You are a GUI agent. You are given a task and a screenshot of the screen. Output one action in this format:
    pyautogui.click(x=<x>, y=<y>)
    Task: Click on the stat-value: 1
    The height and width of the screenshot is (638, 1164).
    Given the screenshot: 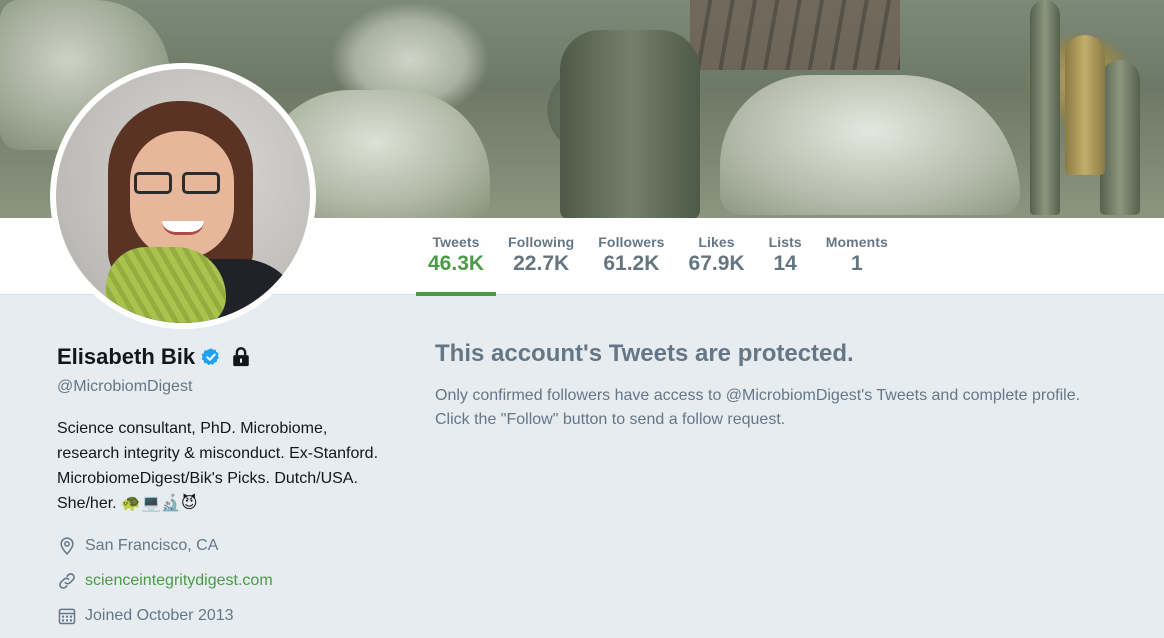 What is the action you would take?
    pyautogui.click(x=856, y=263)
    